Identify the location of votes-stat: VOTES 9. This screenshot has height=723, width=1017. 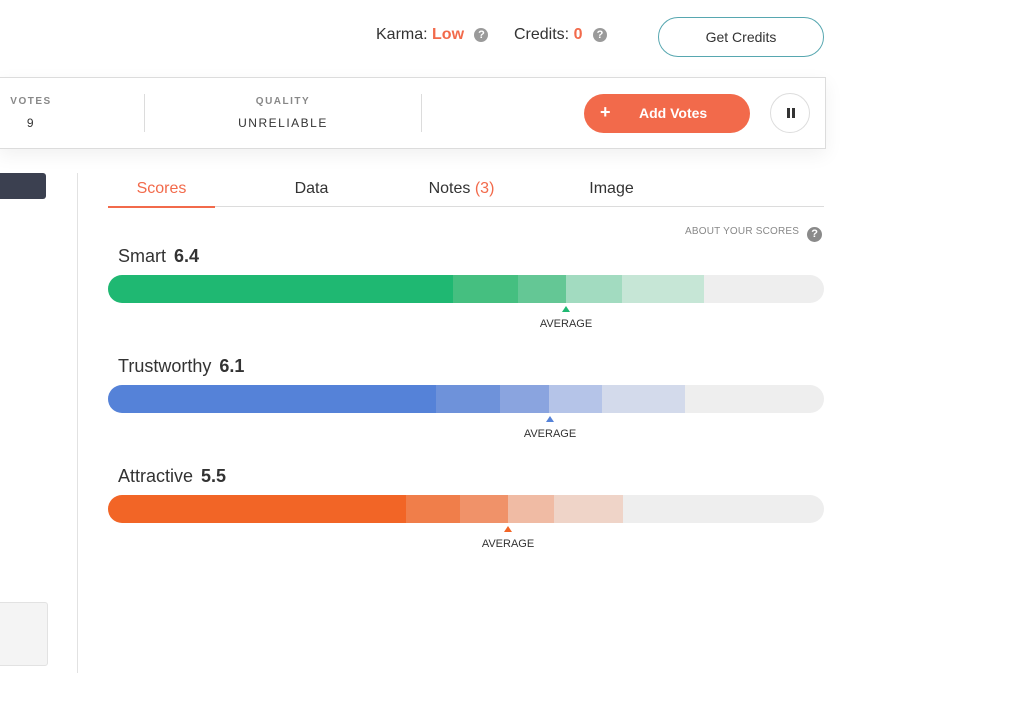
(31, 113).